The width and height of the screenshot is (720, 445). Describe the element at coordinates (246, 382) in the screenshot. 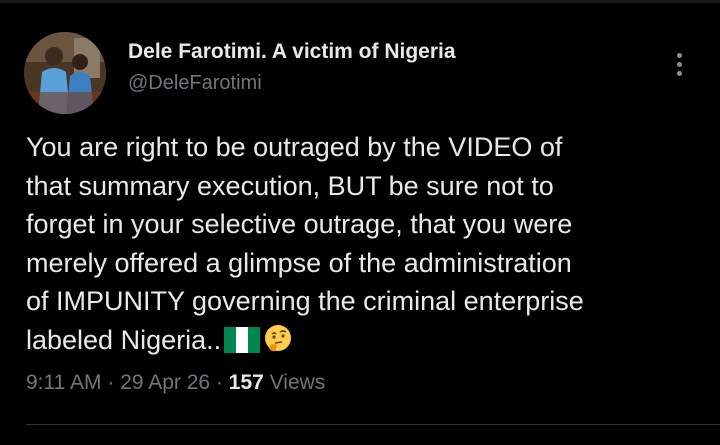

I see `views-count: 157` at that location.